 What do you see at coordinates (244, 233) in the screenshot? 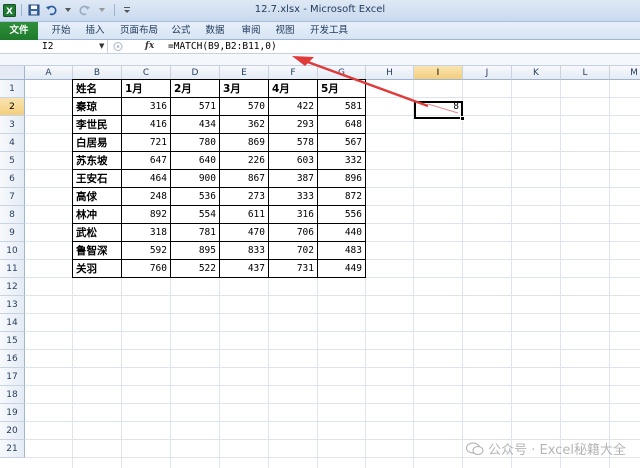
I see `value-cell: 470` at bounding box center [244, 233].